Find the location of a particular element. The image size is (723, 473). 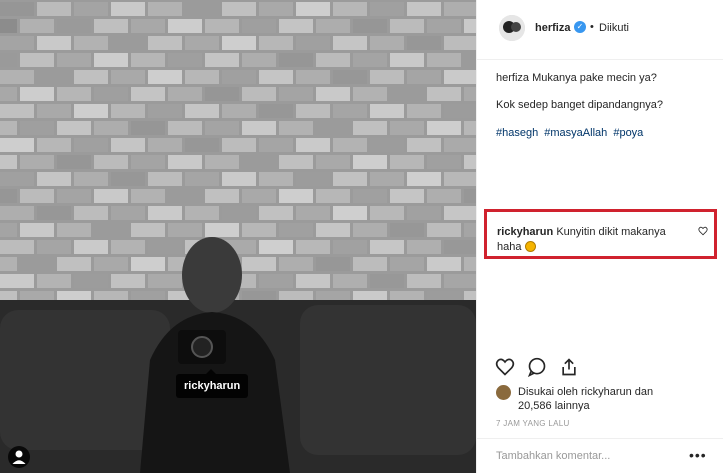

highlighted-comment: rickyharun Kunyitin dikit makanya haha is located at coordinates (600, 234).